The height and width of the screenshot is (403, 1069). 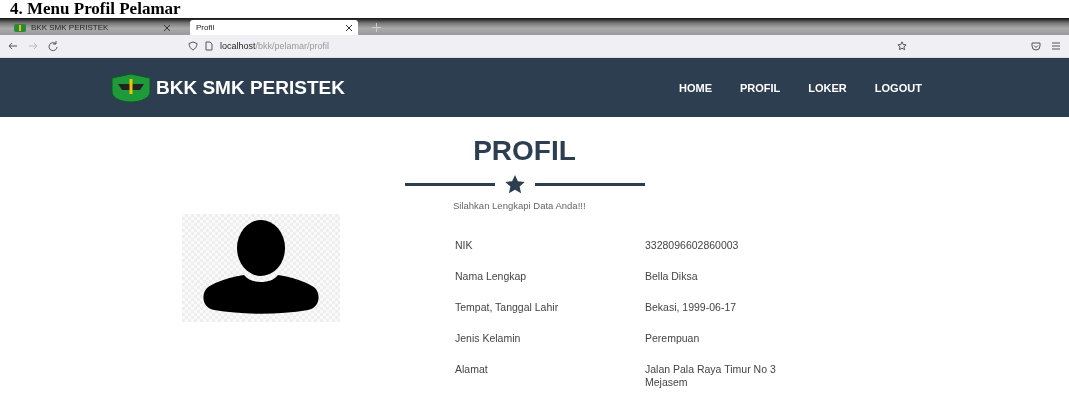 What do you see at coordinates (692, 245) in the screenshot?
I see `field-value: 3328096602860003` at bounding box center [692, 245].